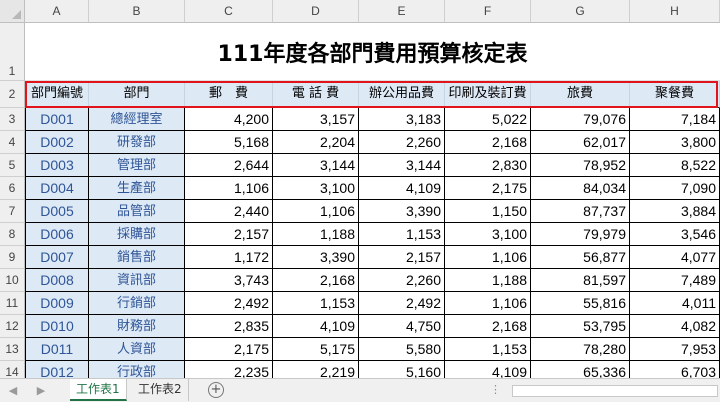  I want to click on dept-name-cell: 生產部, so click(137, 188).